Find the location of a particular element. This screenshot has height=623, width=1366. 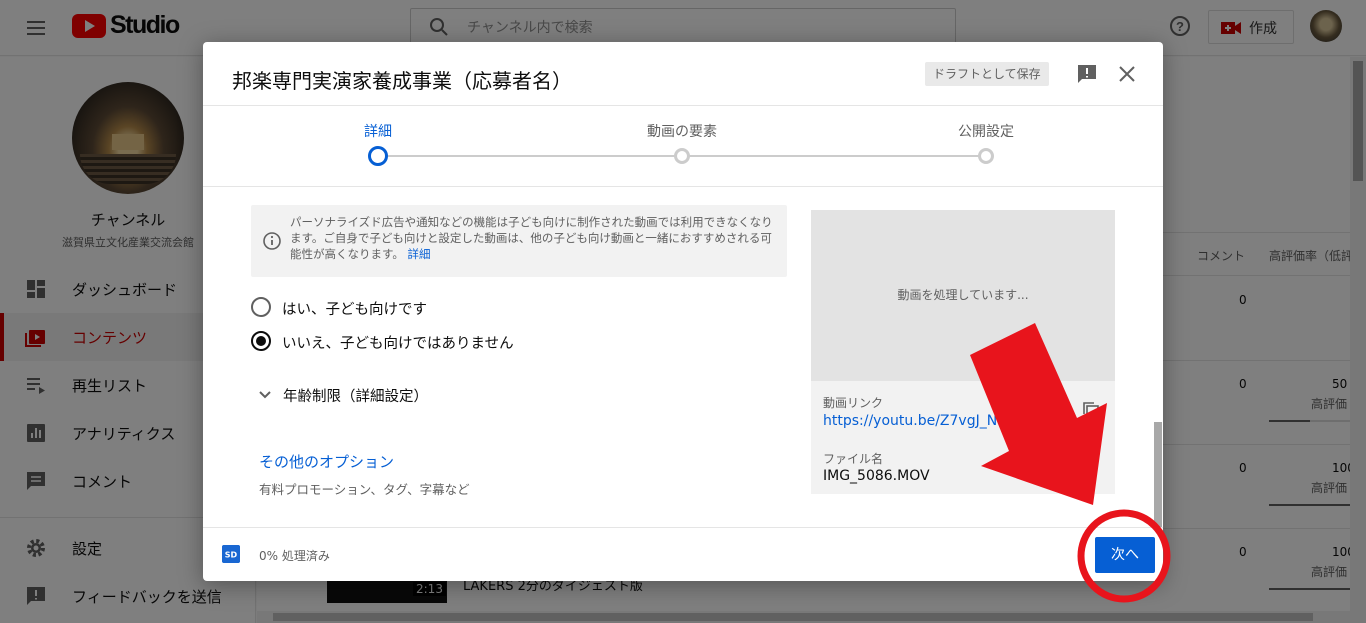

radio-no-label: いいえ、子ども向けではありません is located at coordinates (398, 344).